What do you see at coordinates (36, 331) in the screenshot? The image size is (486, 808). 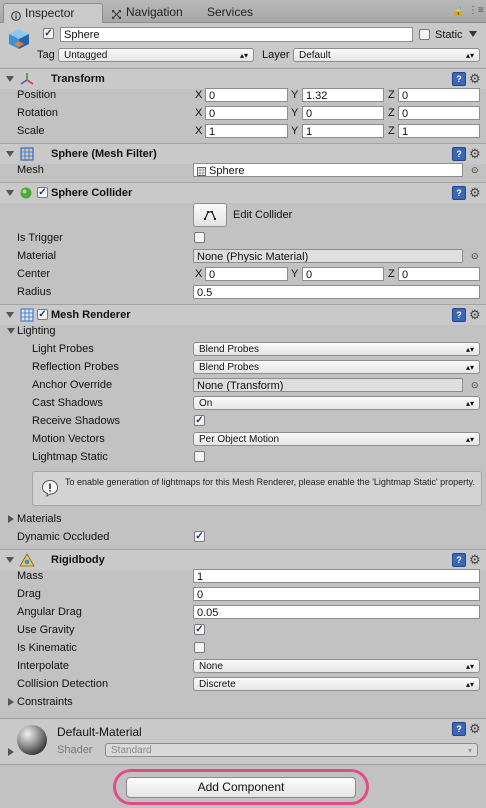 I see `lighting-label: Lighting` at bounding box center [36, 331].